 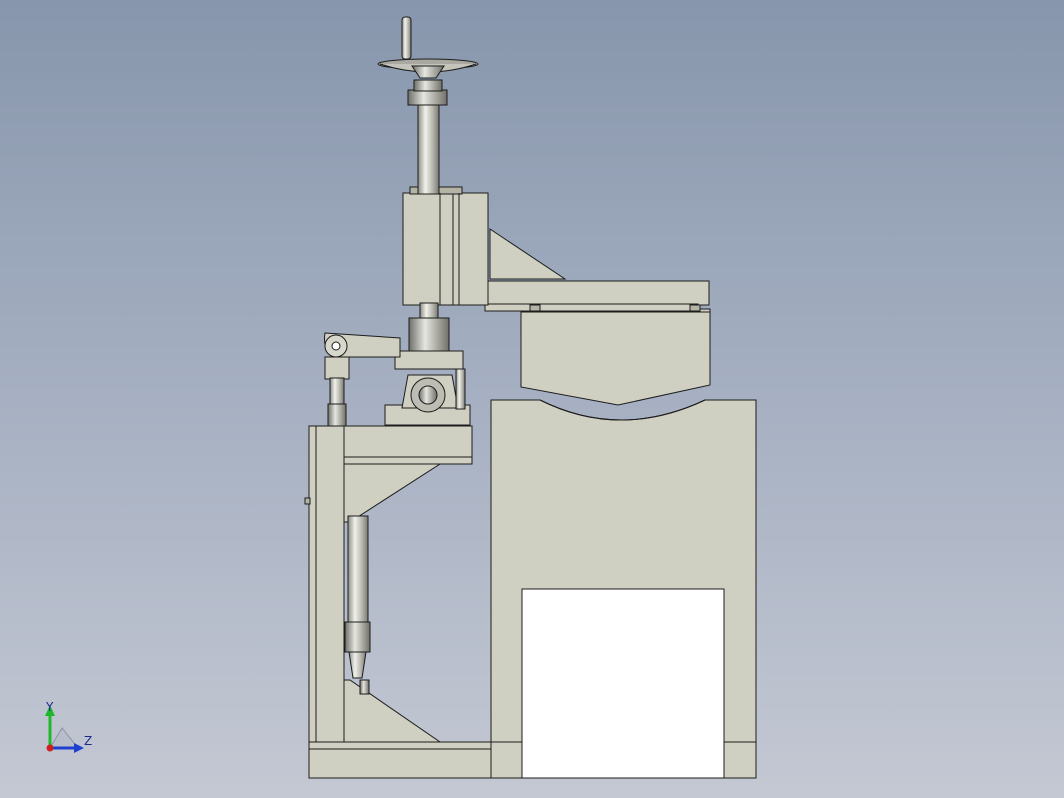 What do you see at coordinates (79, 748) in the screenshot?
I see `z-axis-arrowhead` at bounding box center [79, 748].